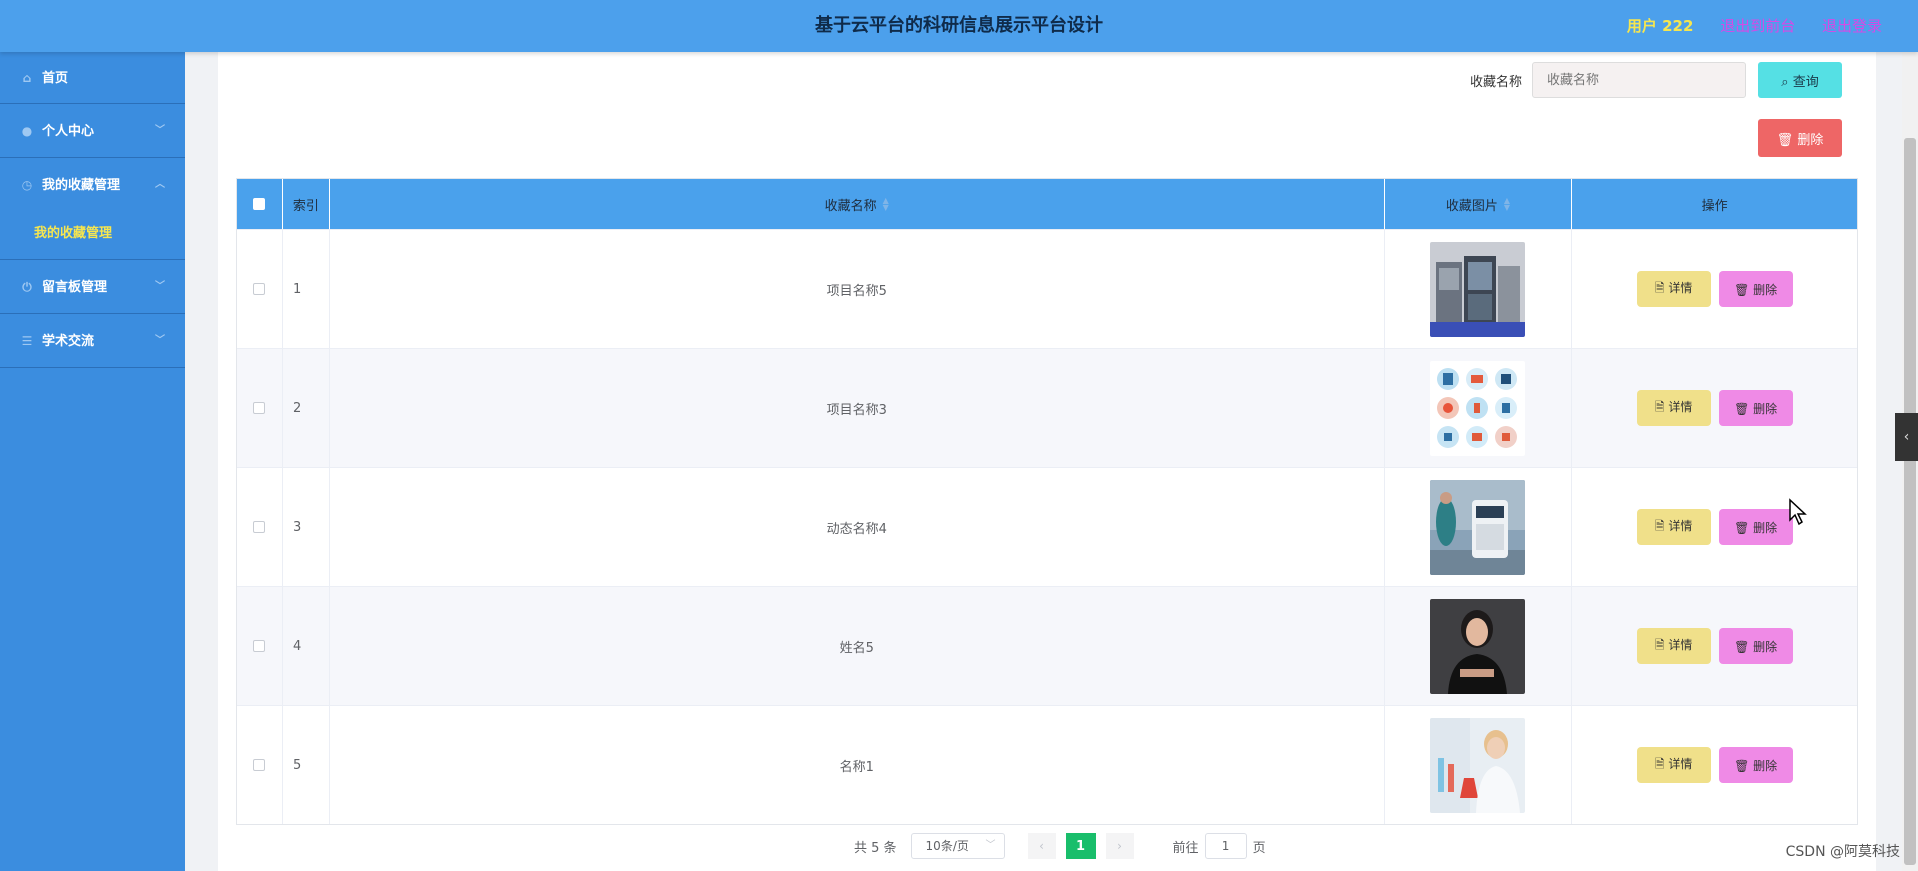  Describe the element at coordinates (306, 204) in the screenshot. I see `header-index: 索引` at that location.